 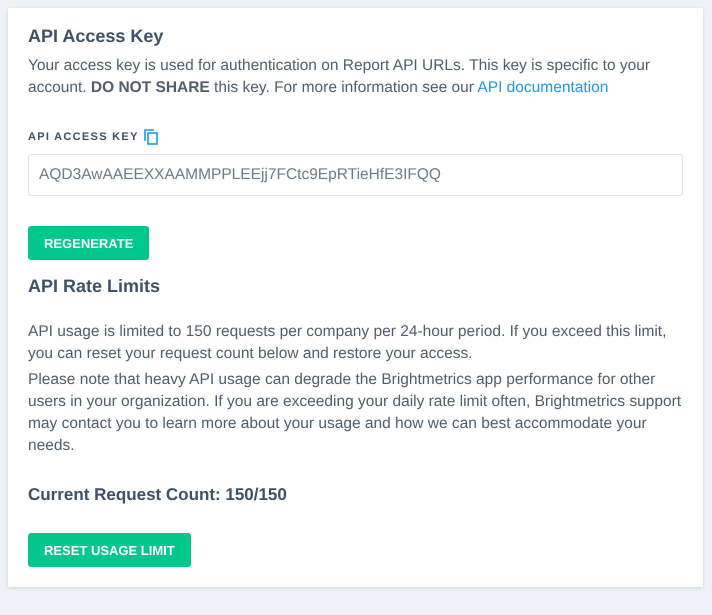 What do you see at coordinates (151, 137) in the screenshot?
I see `copy-icon` at bounding box center [151, 137].